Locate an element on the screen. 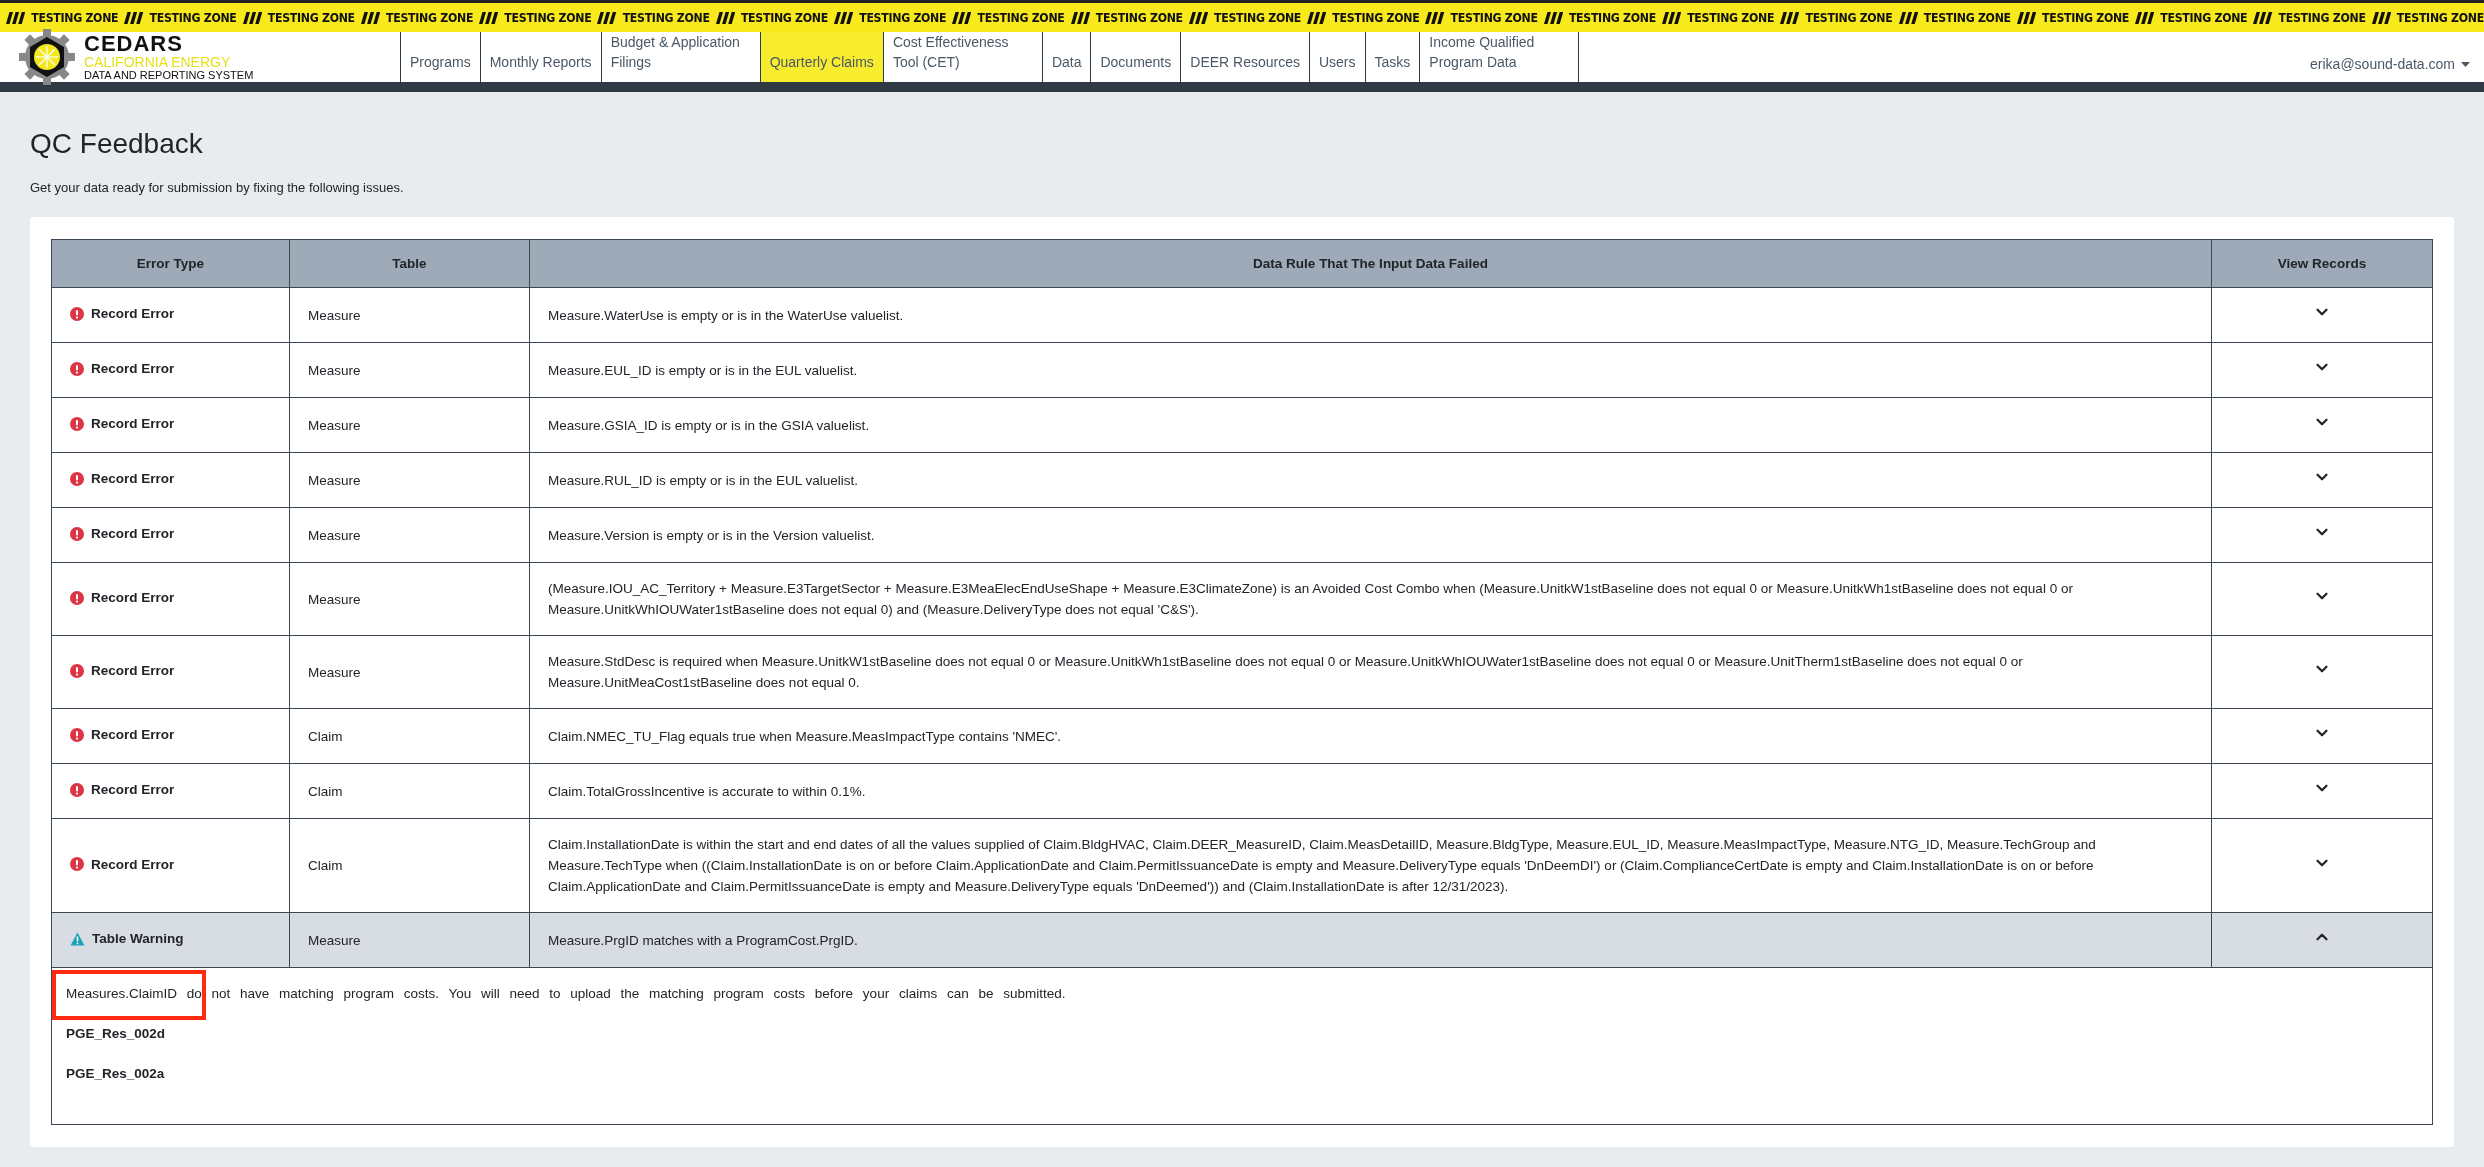 The height and width of the screenshot is (1167, 2484). rule-cell: Measure.WaterUse is empty or is in the WaterUse valuelist. is located at coordinates (1370, 315).